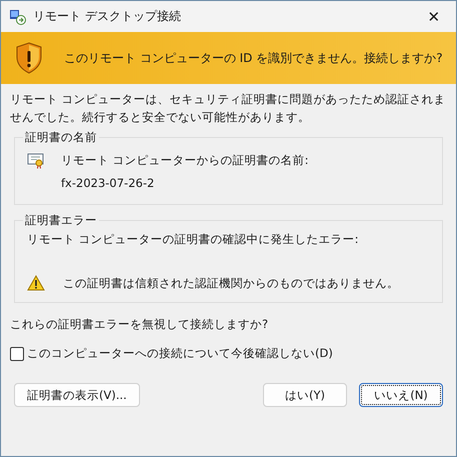 This screenshot has width=457, height=457. I want to click on dialog-button: いいえ(N), so click(401, 395).